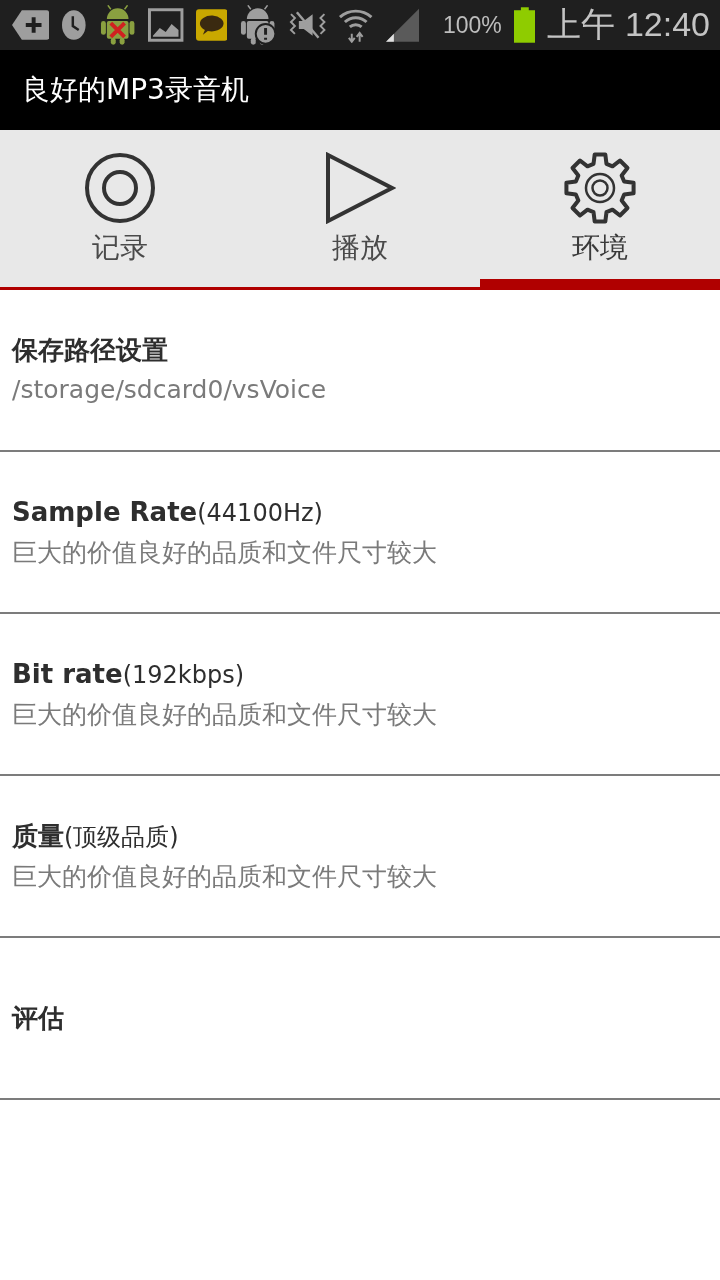 The image size is (720, 1280). What do you see at coordinates (360, 857) in the screenshot?
I see `settings-row: 质量(顶级品质) 巨大的价值良好的品质和文件尺寸较大` at bounding box center [360, 857].